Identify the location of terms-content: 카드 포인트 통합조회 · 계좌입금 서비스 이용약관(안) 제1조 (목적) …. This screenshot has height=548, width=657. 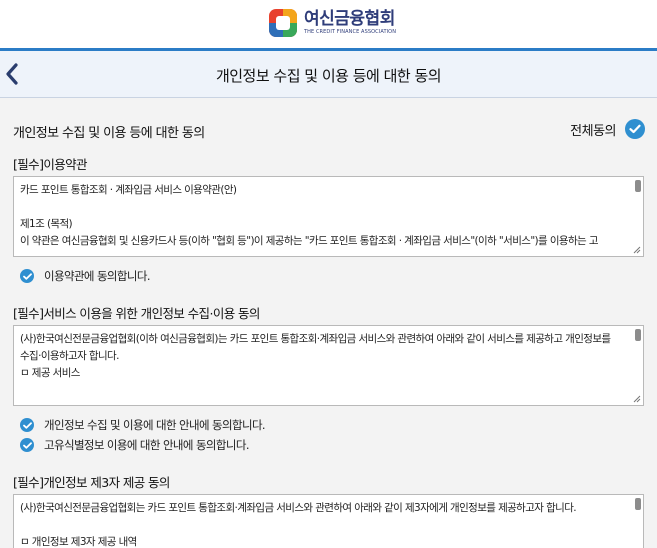
(309, 215).